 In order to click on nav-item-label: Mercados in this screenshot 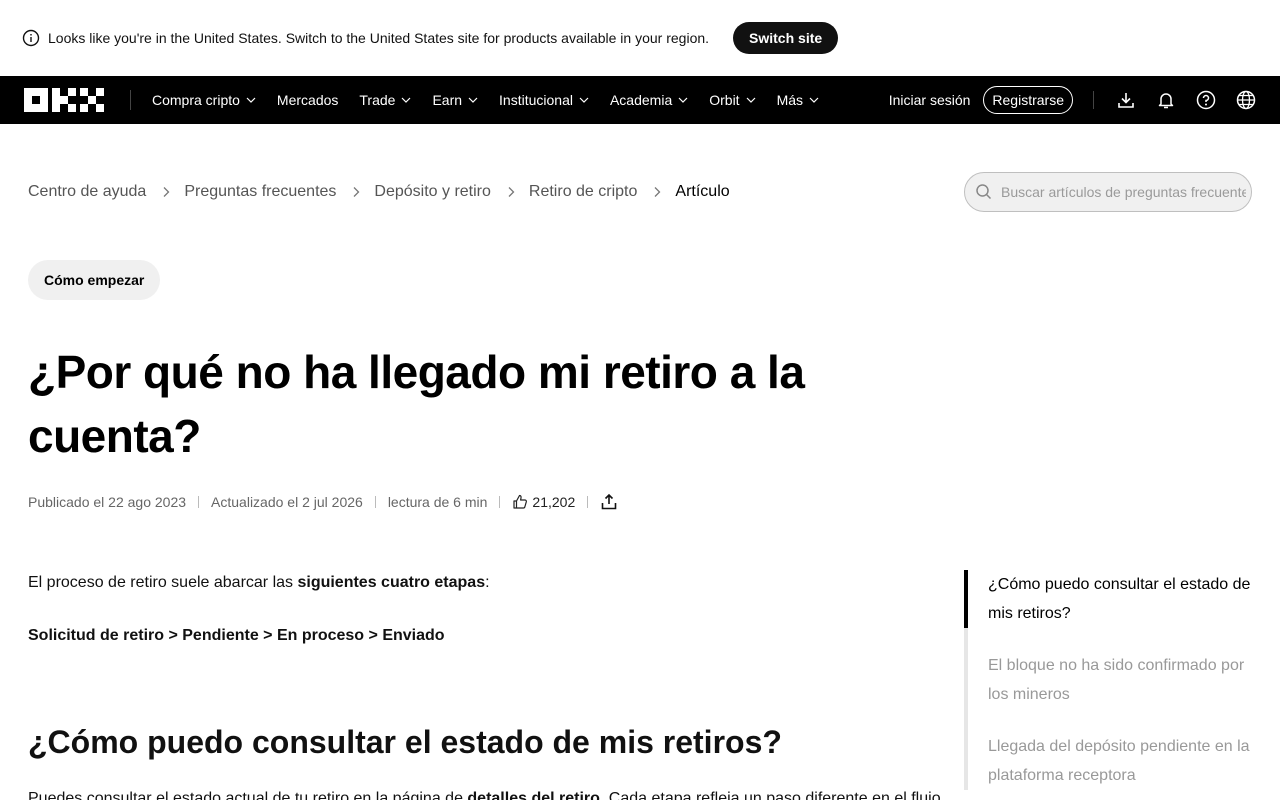, I will do `click(307, 100)`.